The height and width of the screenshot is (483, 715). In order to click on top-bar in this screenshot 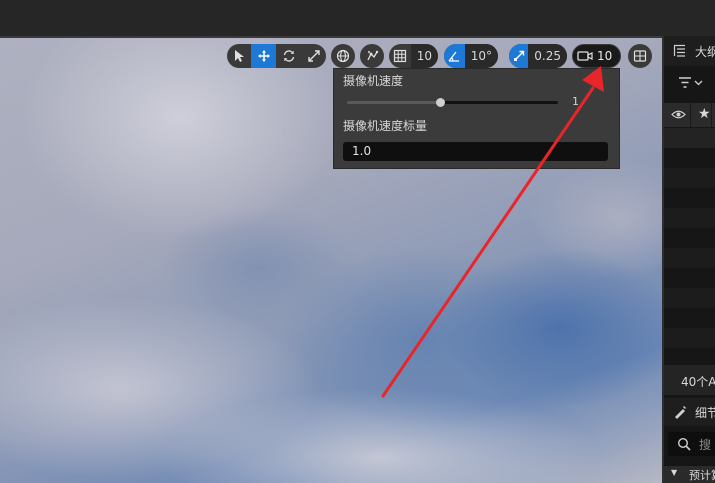, I will do `click(357, 18)`.